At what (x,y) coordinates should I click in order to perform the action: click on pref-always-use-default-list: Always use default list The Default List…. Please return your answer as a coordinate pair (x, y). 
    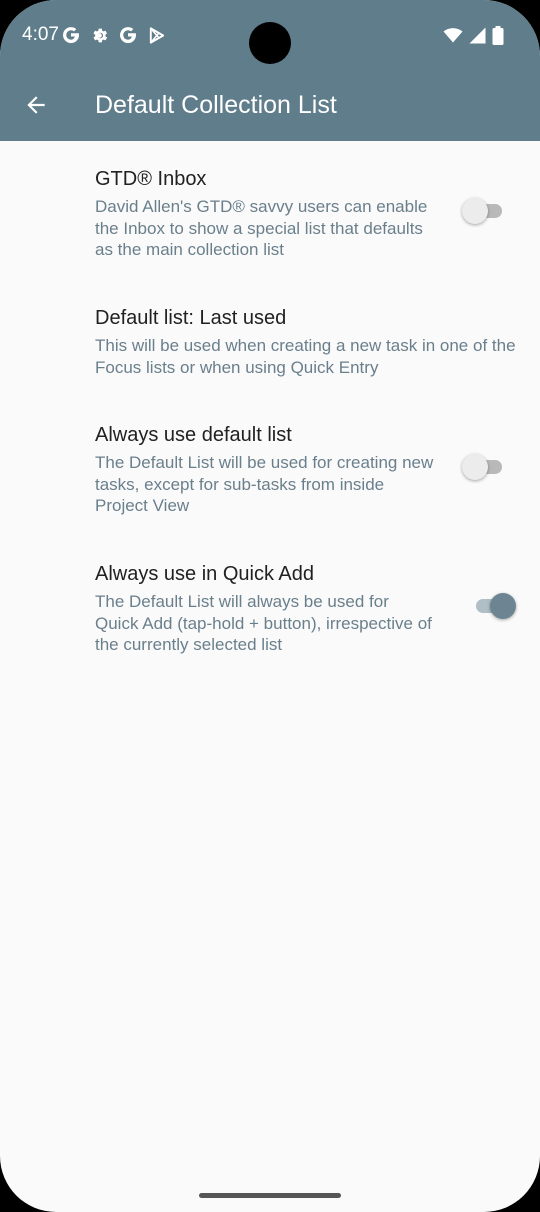
    Looking at the image, I should click on (270, 479).